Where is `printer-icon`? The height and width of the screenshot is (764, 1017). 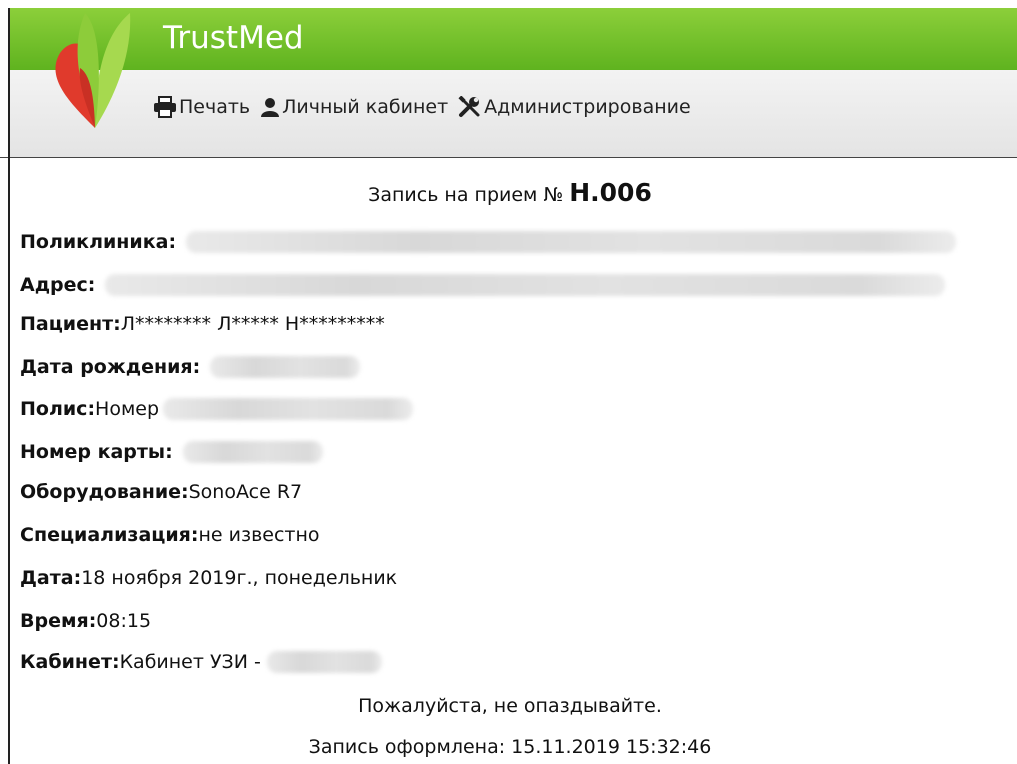
printer-icon is located at coordinates (165, 107).